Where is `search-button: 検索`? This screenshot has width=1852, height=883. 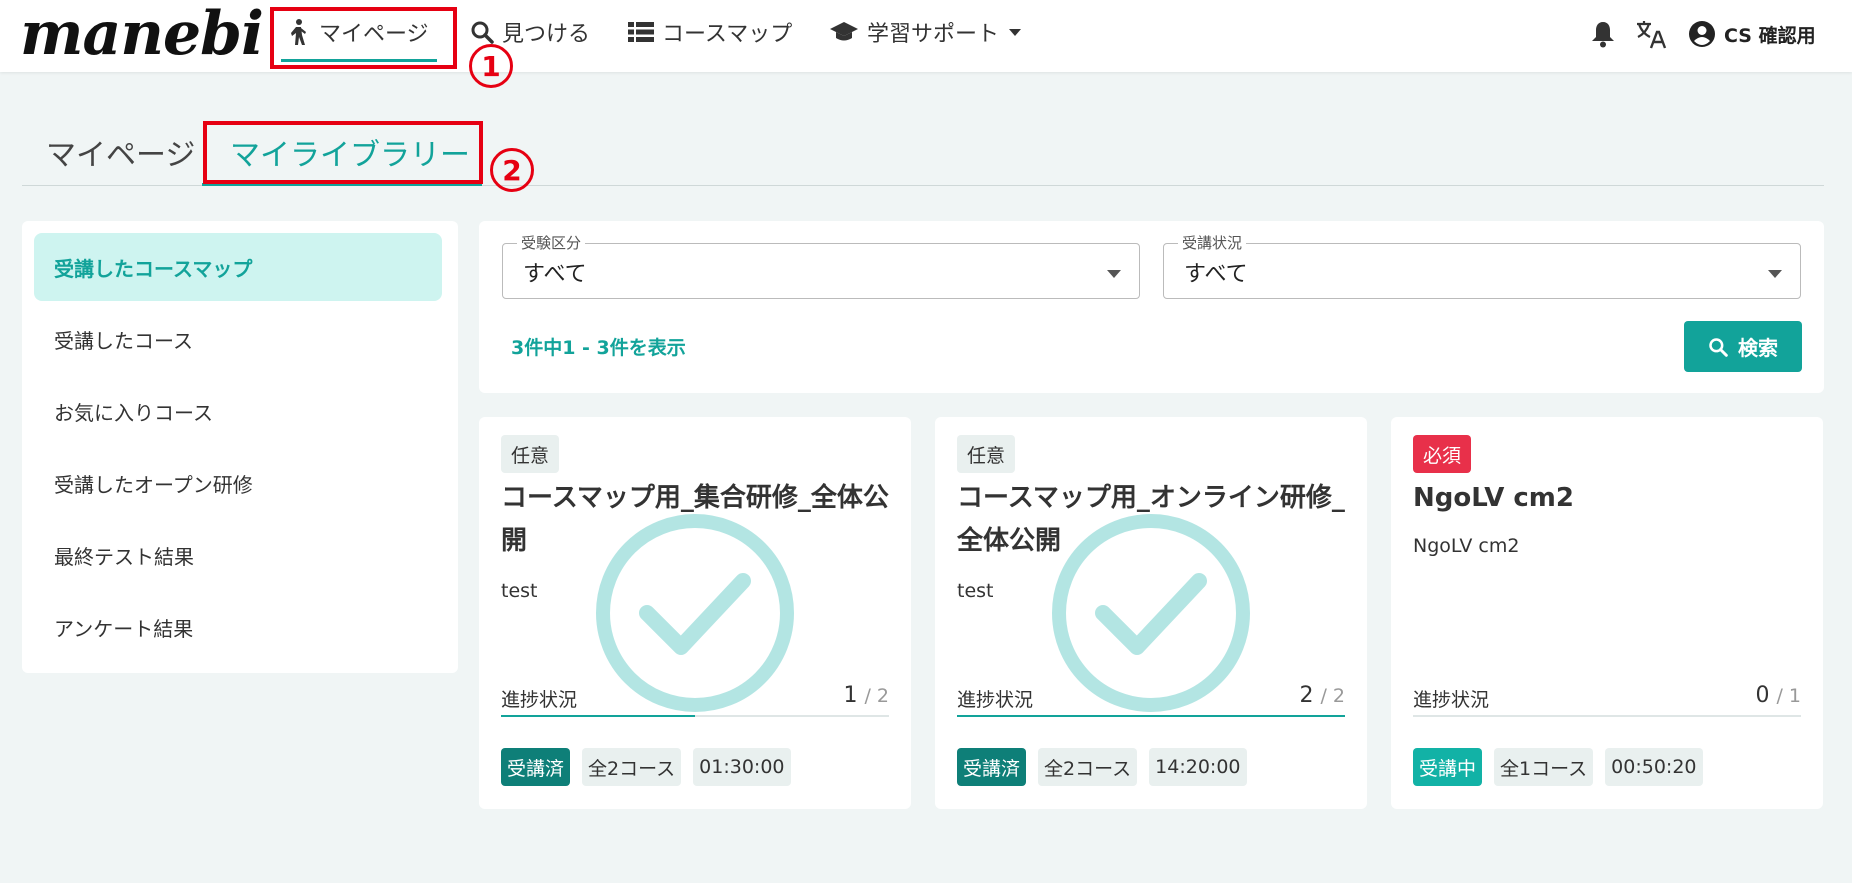
search-button: 検索 is located at coordinates (1743, 346).